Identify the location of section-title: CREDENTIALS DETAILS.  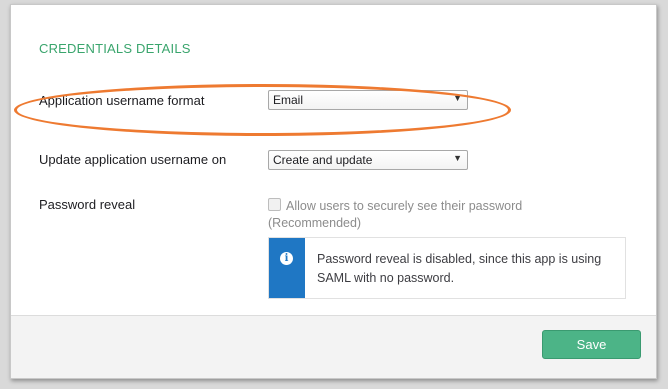
(115, 48).